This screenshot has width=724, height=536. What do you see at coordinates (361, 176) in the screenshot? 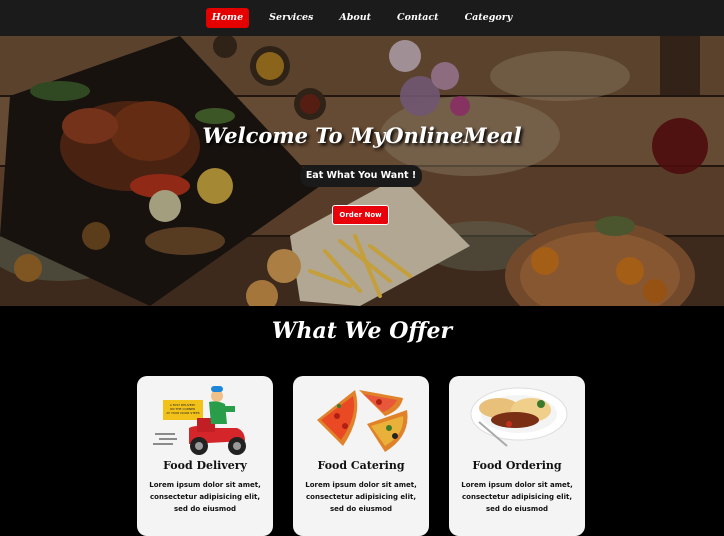
I see `hero-tagline: Eat What You Want !` at bounding box center [361, 176].